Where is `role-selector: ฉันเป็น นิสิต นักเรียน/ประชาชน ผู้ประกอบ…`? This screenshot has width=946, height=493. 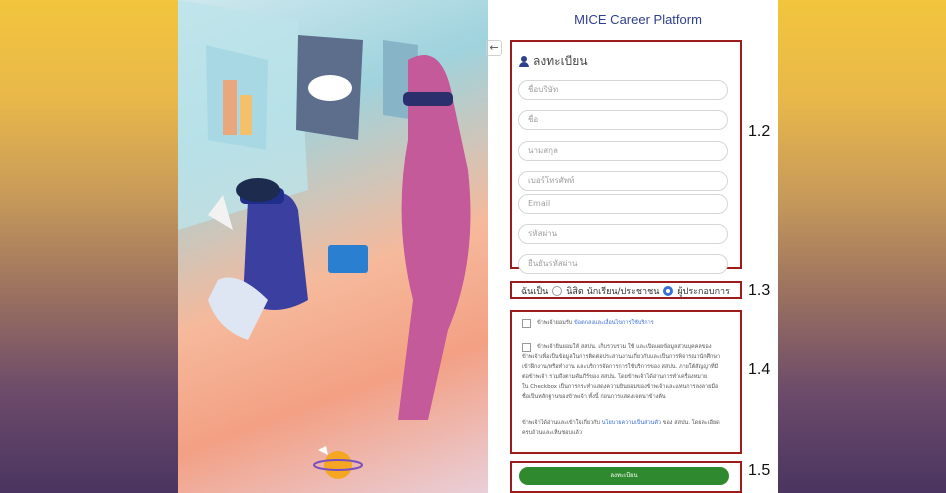
role-selector: ฉันเป็น นิสิต นักเรียน/ประชาชน ผู้ประกอบ… is located at coordinates (625, 291).